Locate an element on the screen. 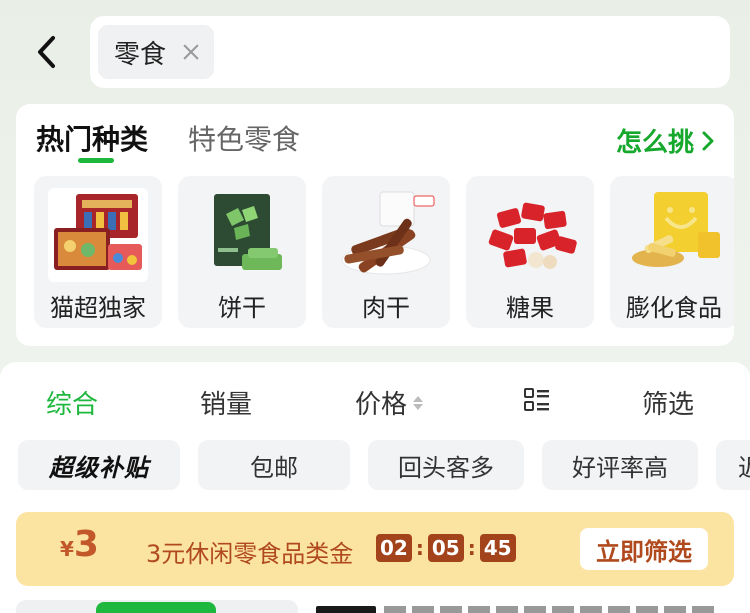 The image size is (750, 613). product-badge-peek is located at coordinates (346, 609).